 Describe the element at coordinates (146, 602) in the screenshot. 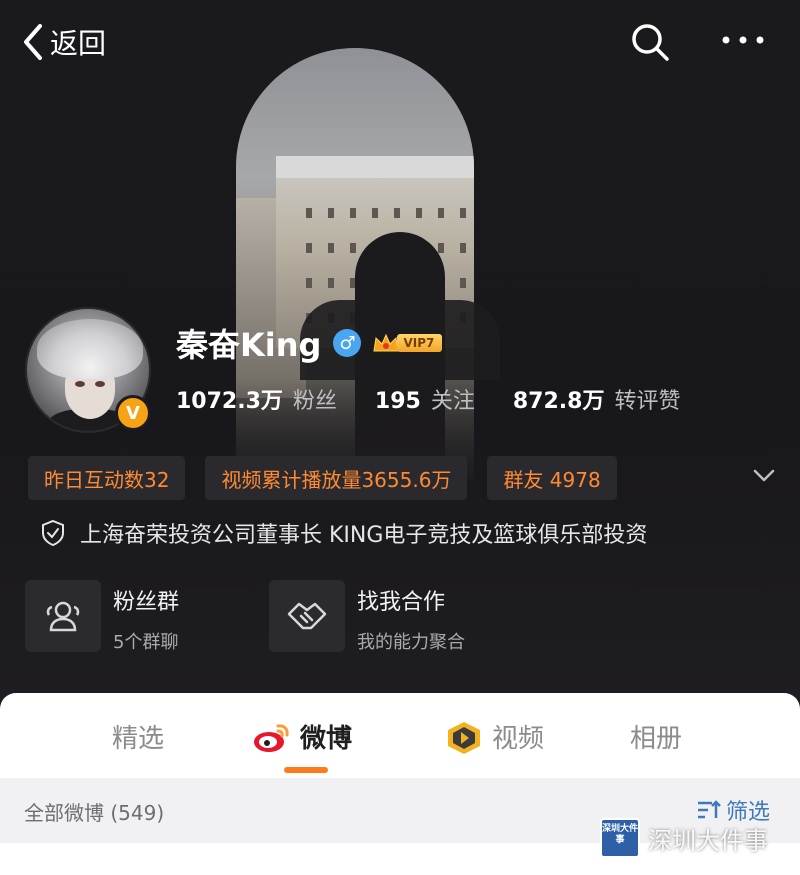

I see `fans-group-title: 粉丝群` at that location.